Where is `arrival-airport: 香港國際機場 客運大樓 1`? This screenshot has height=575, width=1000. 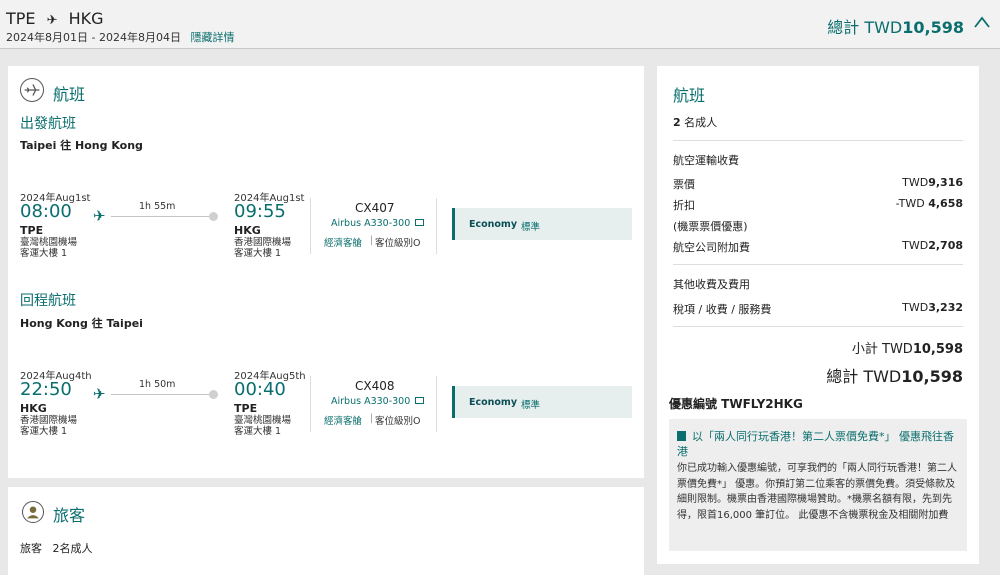 arrival-airport: 香港國際機場 客運大樓 1 is located at coordinates (262, 248).